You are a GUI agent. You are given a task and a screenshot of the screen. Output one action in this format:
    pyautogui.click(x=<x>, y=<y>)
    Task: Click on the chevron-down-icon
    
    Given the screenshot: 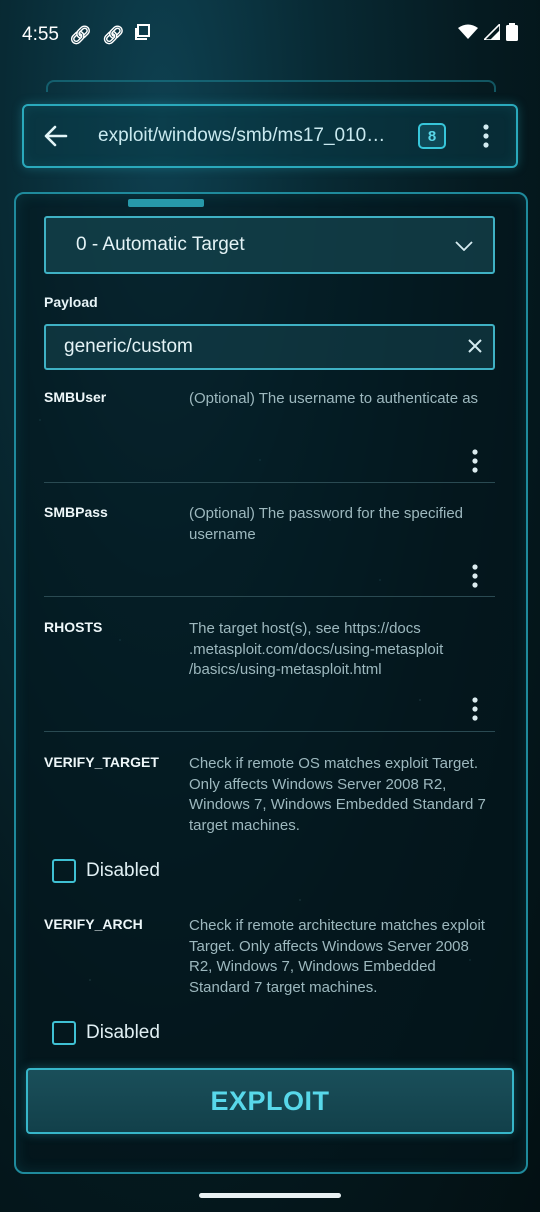 What is the action you would take?
    pyautogui.click(x=464, y=245)
    